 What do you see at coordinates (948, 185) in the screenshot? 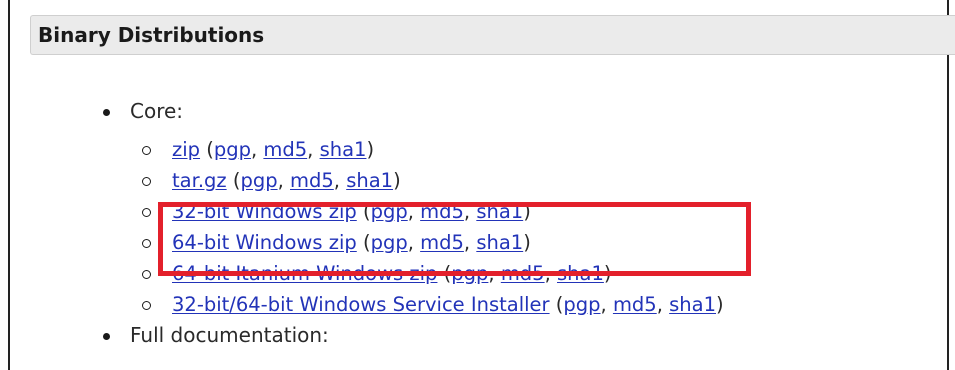
I see `right-border` at bounding box center [948, 185].